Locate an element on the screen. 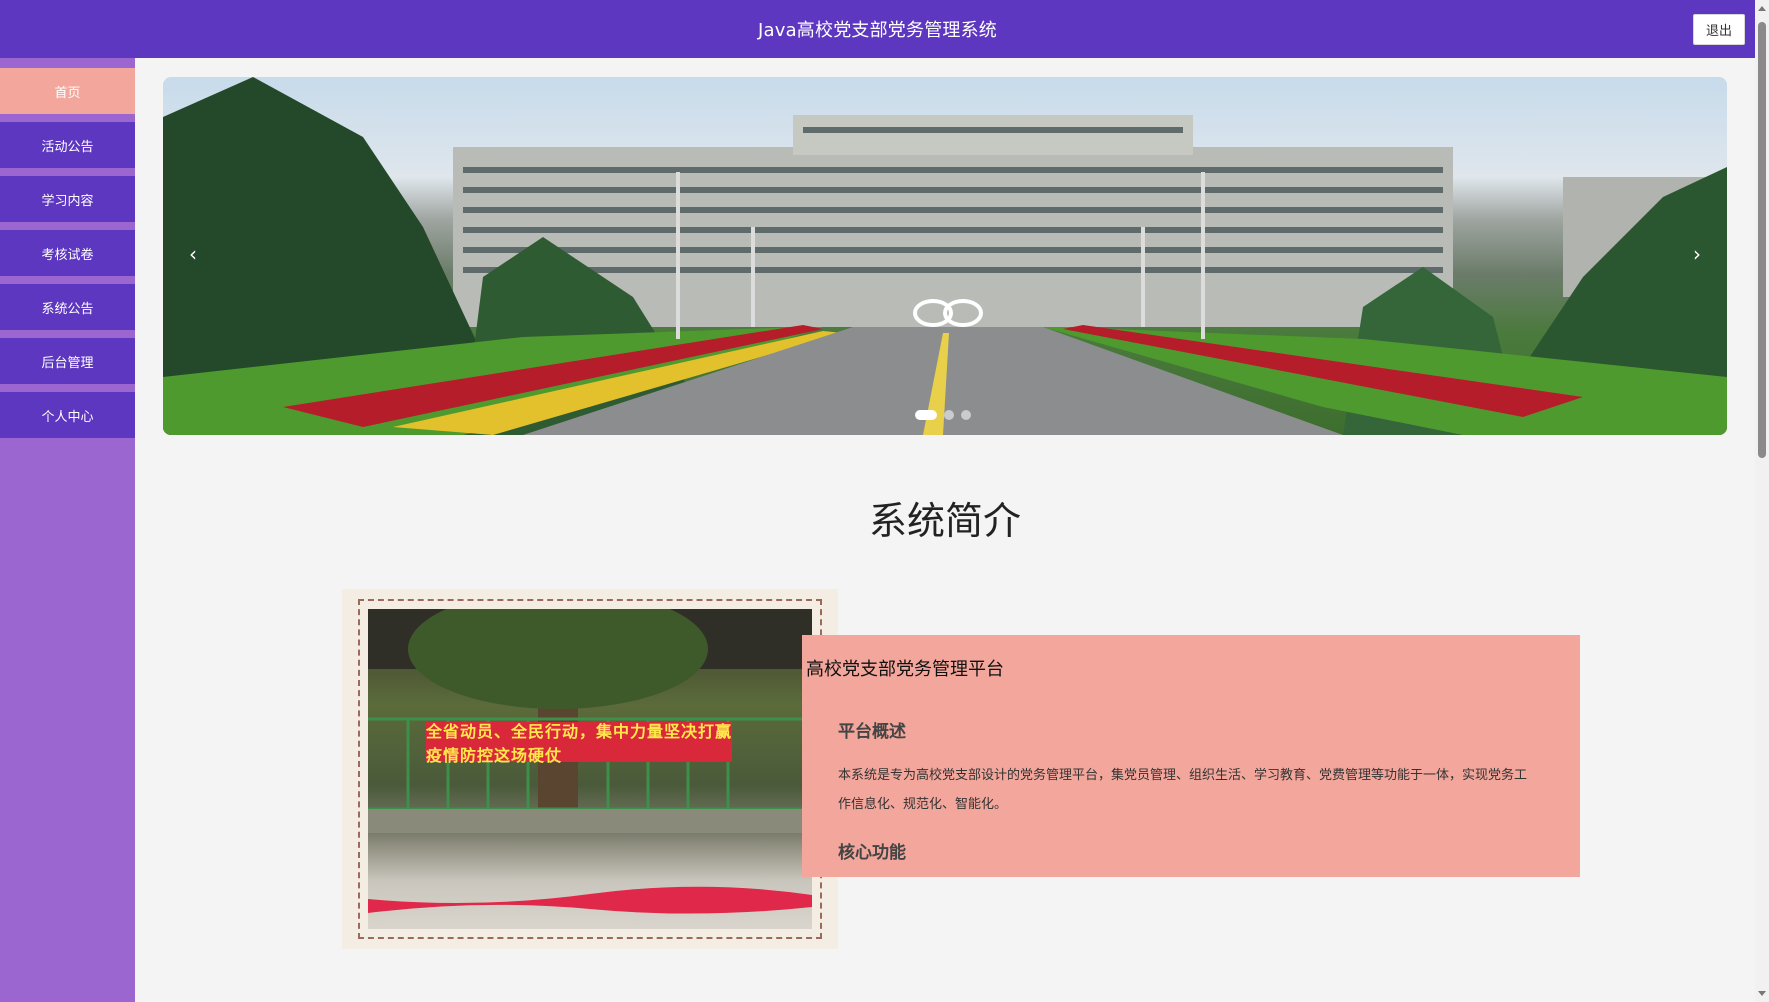 Image resolution: width=1769 pixels, height=1002 pixels. app-title: Java高校党支部党务管理系统 is located at coordinates (877, 30).